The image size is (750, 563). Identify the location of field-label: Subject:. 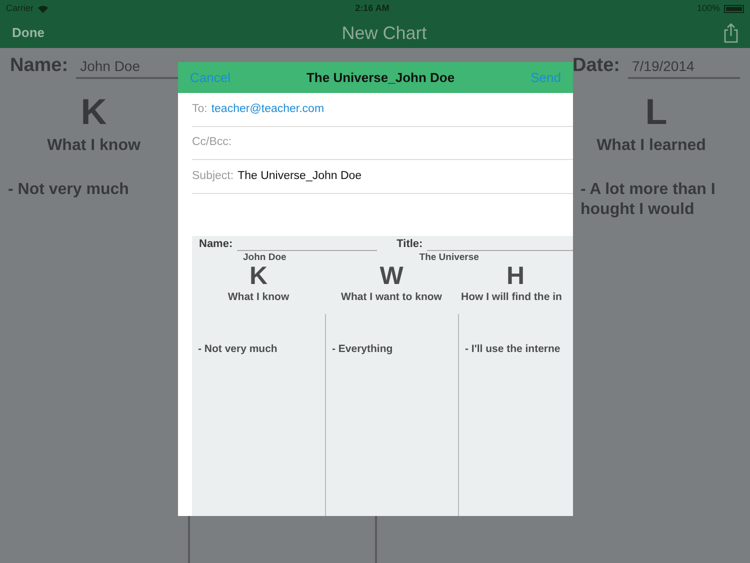
(213, 176).